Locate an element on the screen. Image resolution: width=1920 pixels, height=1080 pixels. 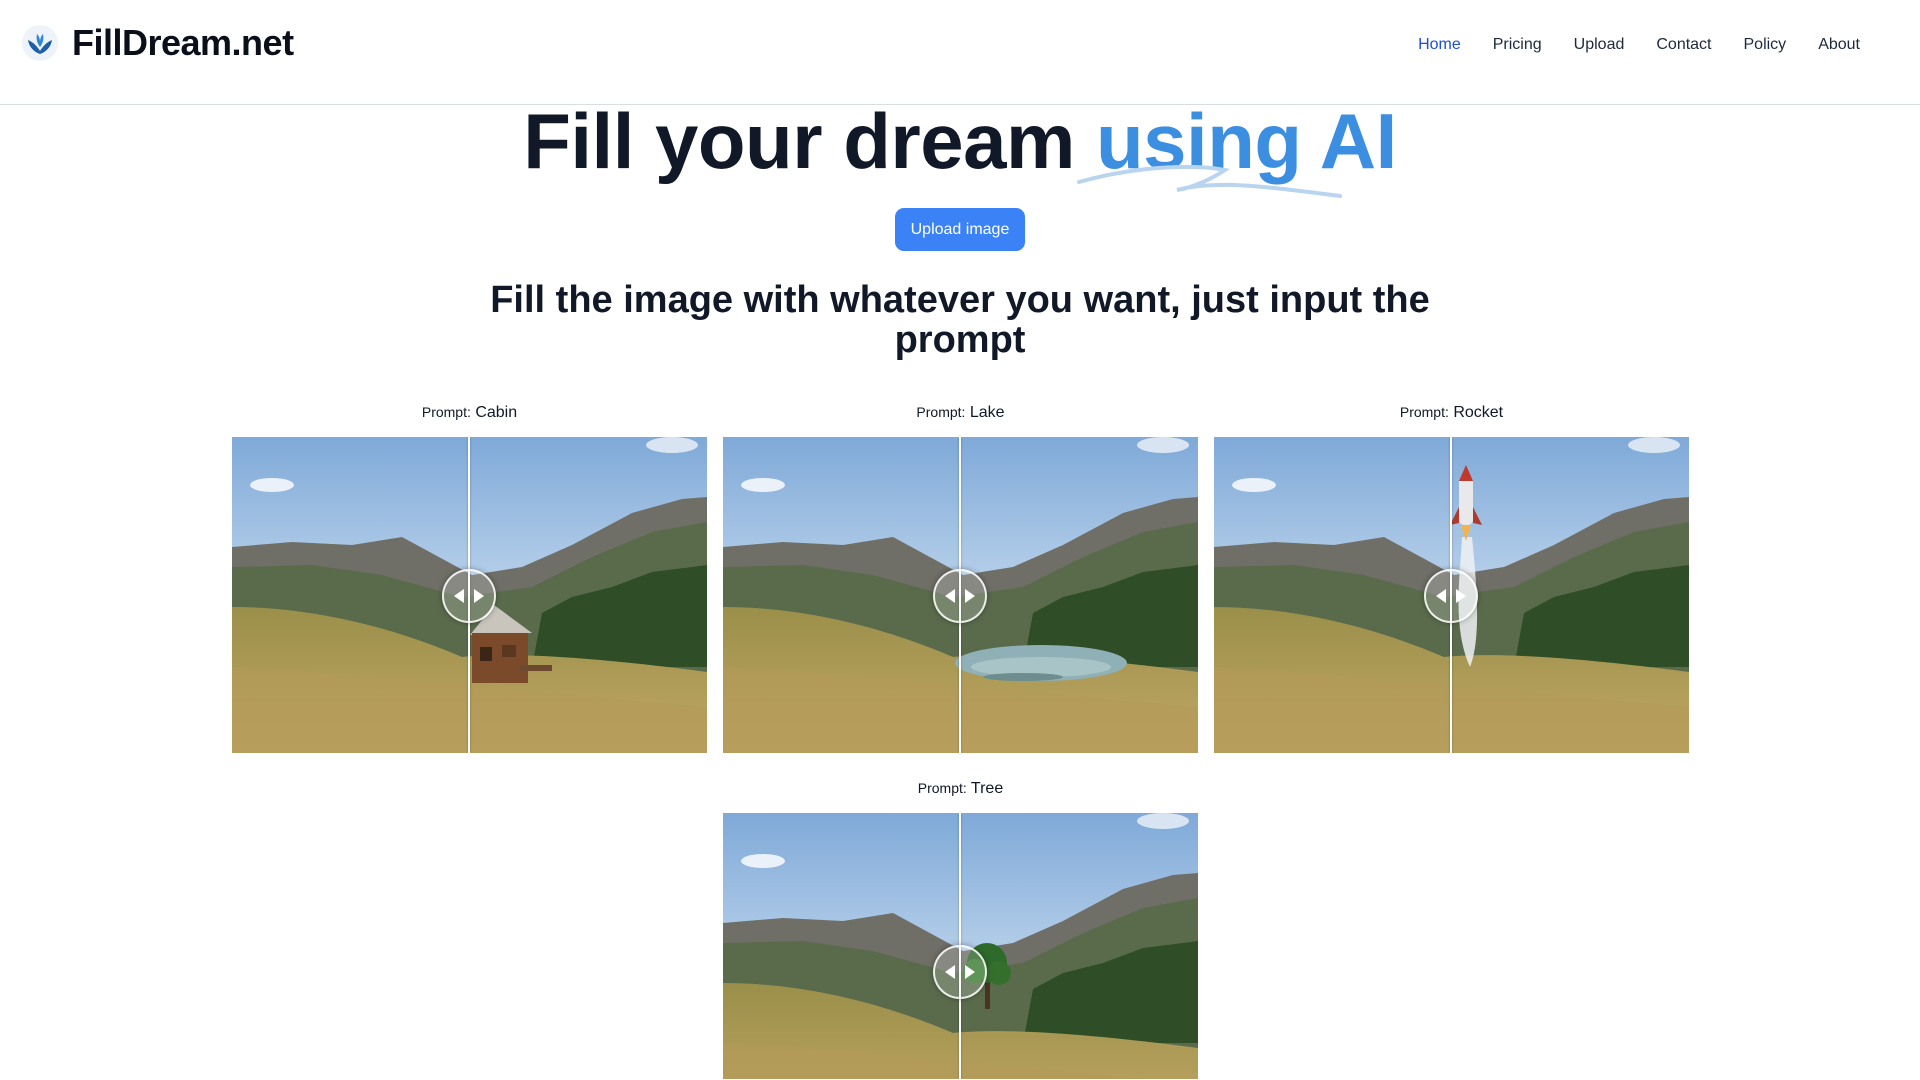
prompt-value: Cabin is located at coordinates (496, 412).